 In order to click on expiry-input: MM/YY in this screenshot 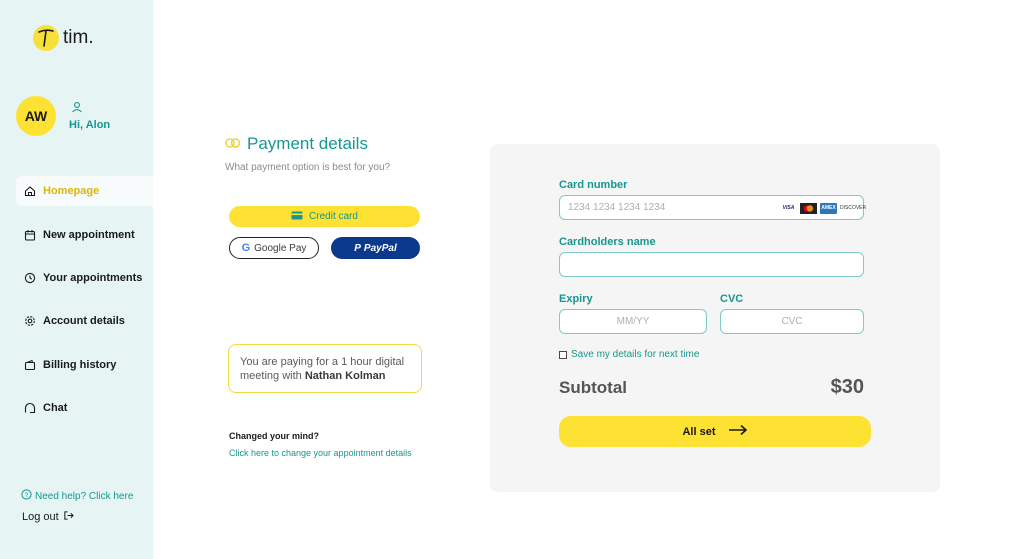, I will do `click(633, 321)`.